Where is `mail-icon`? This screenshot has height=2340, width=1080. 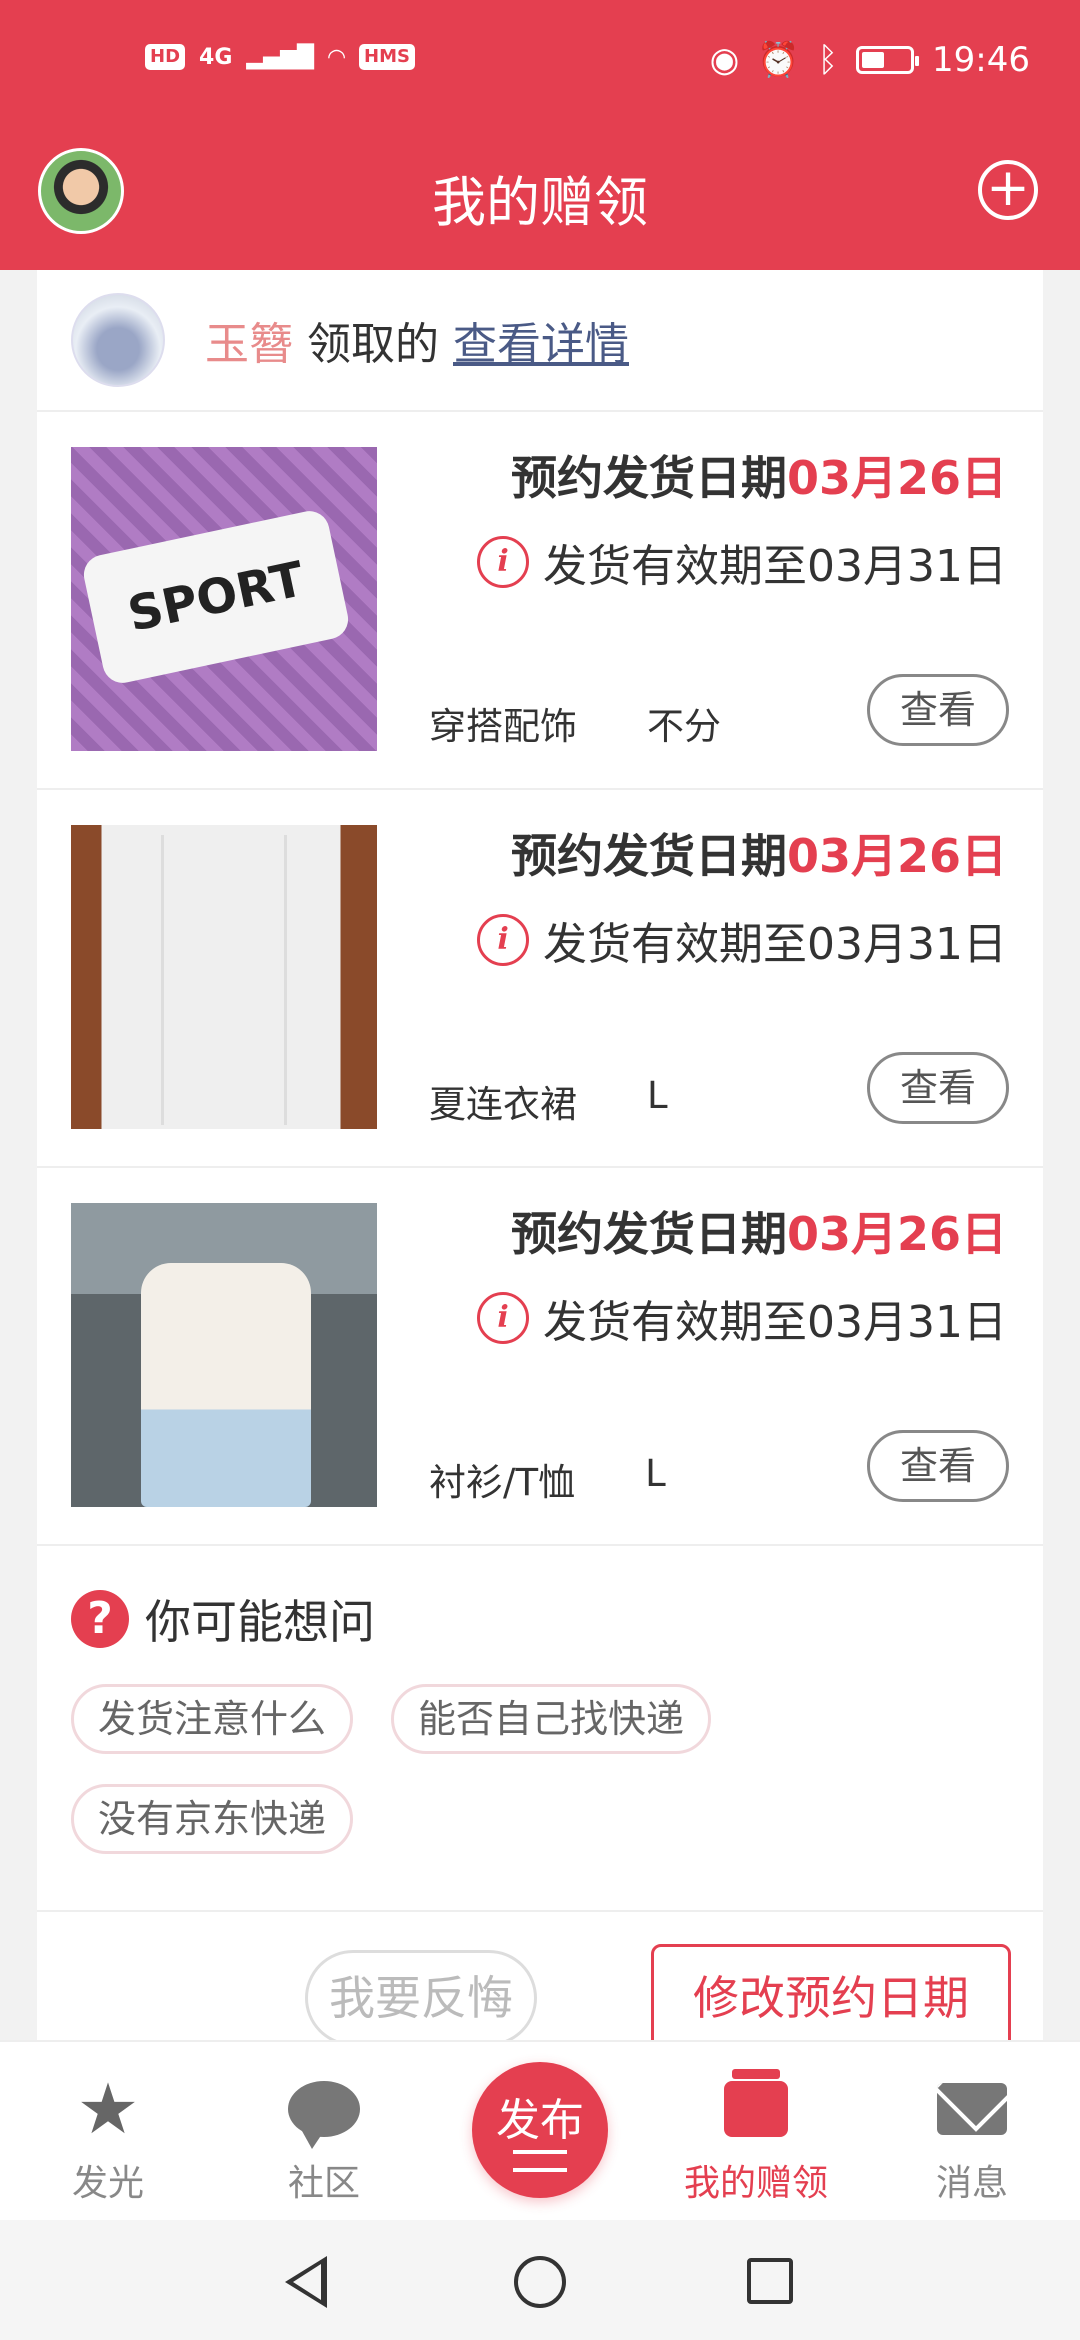
mail-icon is located at coordinates (972, 2109).